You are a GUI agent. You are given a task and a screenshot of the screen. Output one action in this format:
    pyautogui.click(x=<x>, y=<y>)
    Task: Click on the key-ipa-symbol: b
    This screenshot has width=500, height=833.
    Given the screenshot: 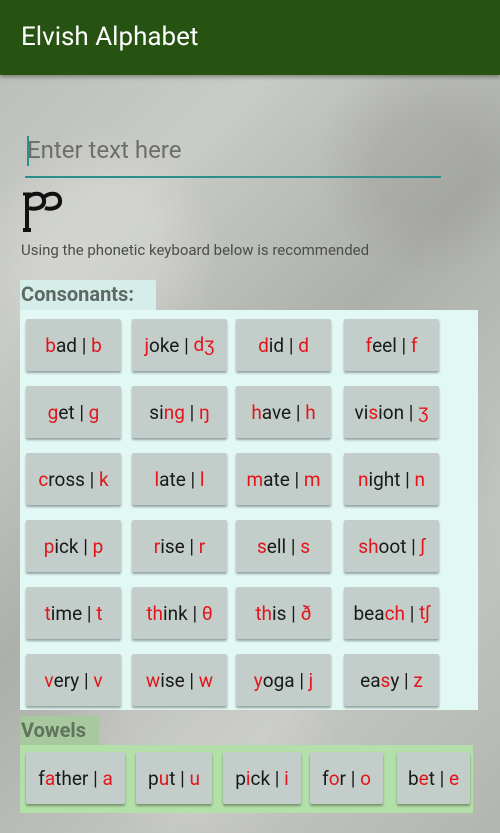 What is the action you would take?
    pyautogui.click(x=96, y=345)
    